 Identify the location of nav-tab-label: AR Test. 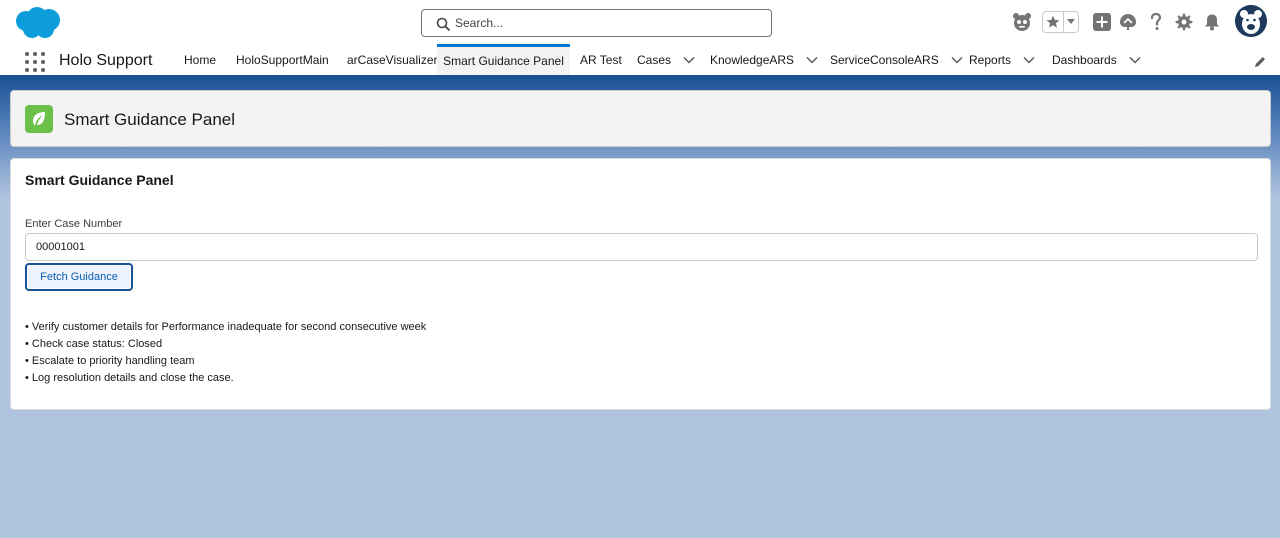
(601, 59).